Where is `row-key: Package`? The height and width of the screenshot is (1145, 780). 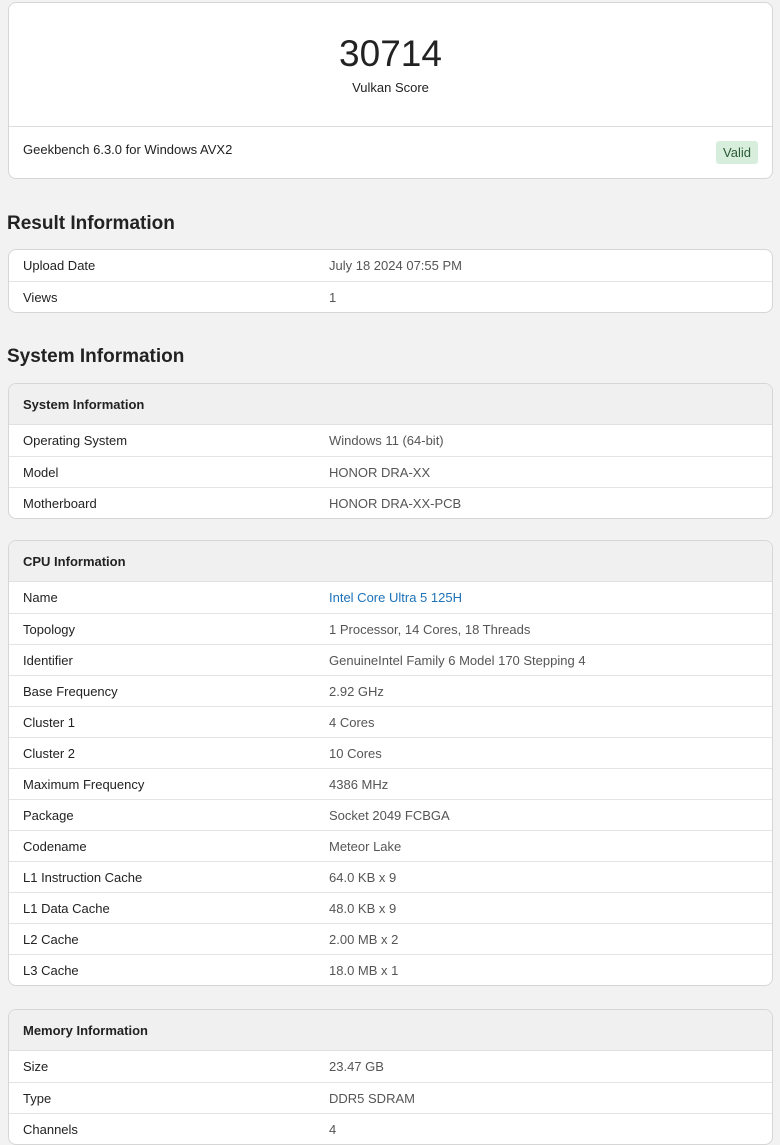
row-key: Package is located at coordinates (48, 815).